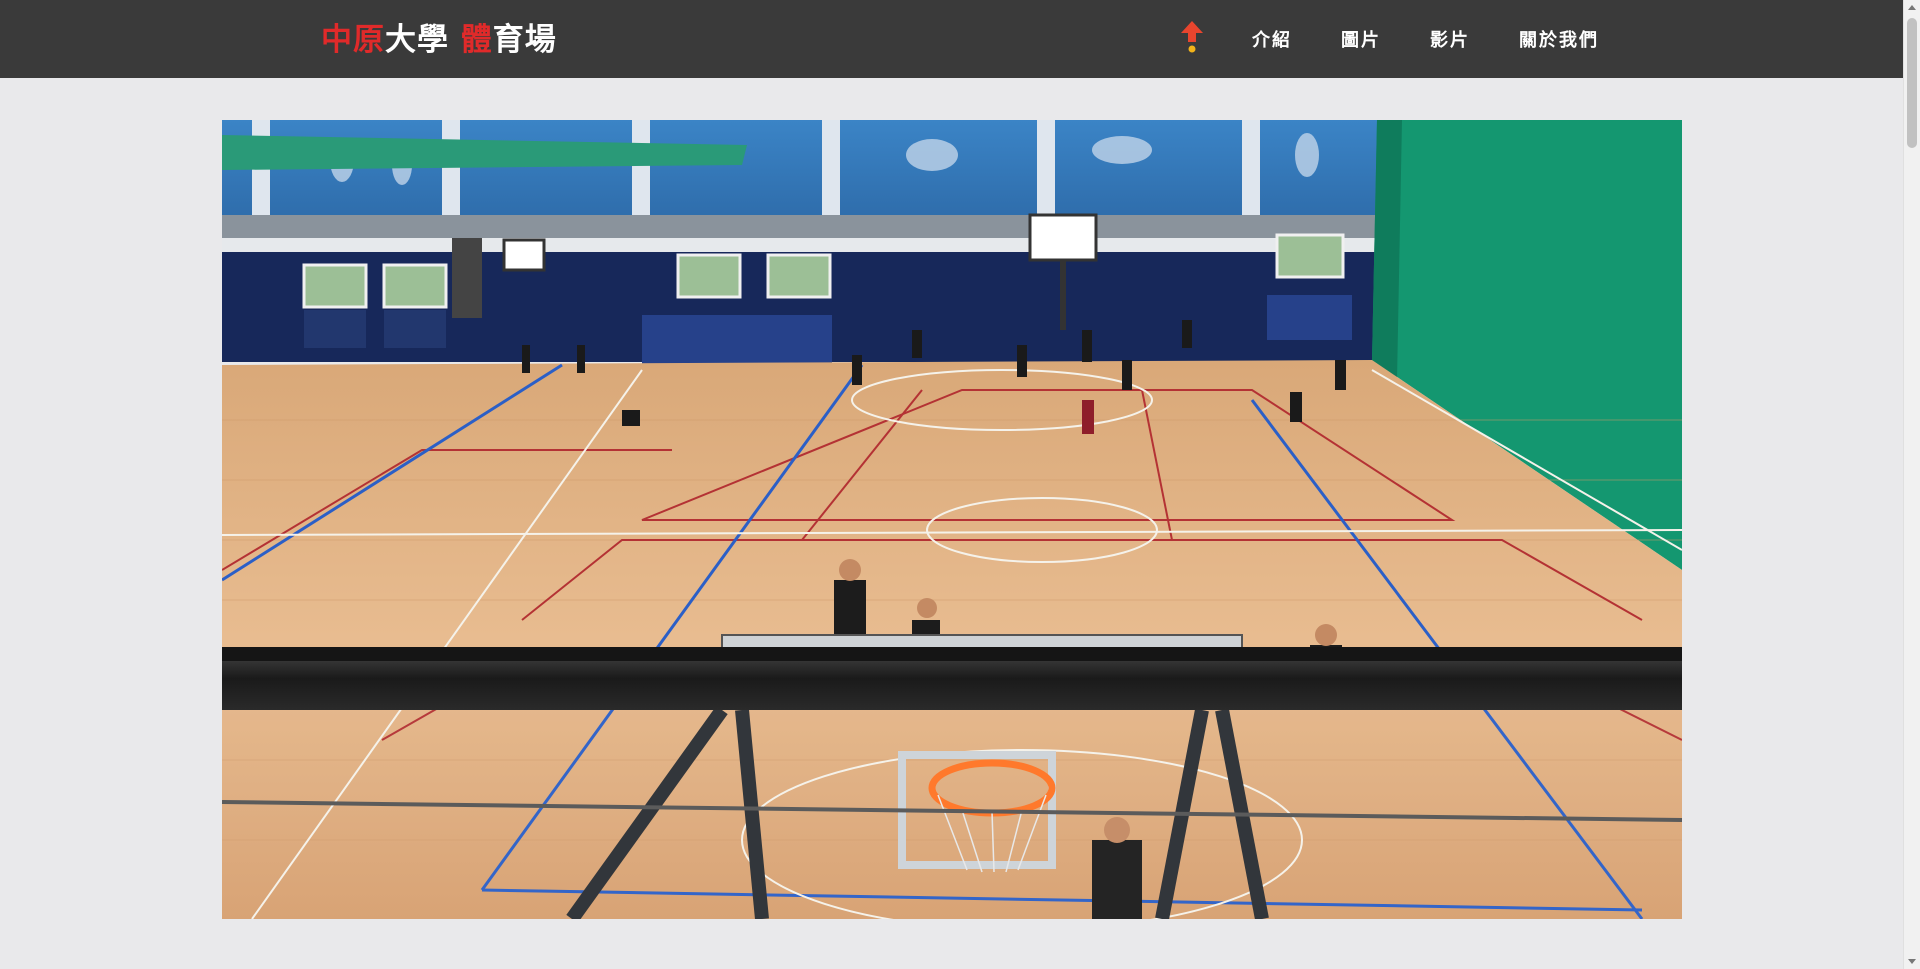  What do you see at coordinates (1192, 37) in the screenshot?
I see `arrow-up-icon` at bounding box center [1192, 37].